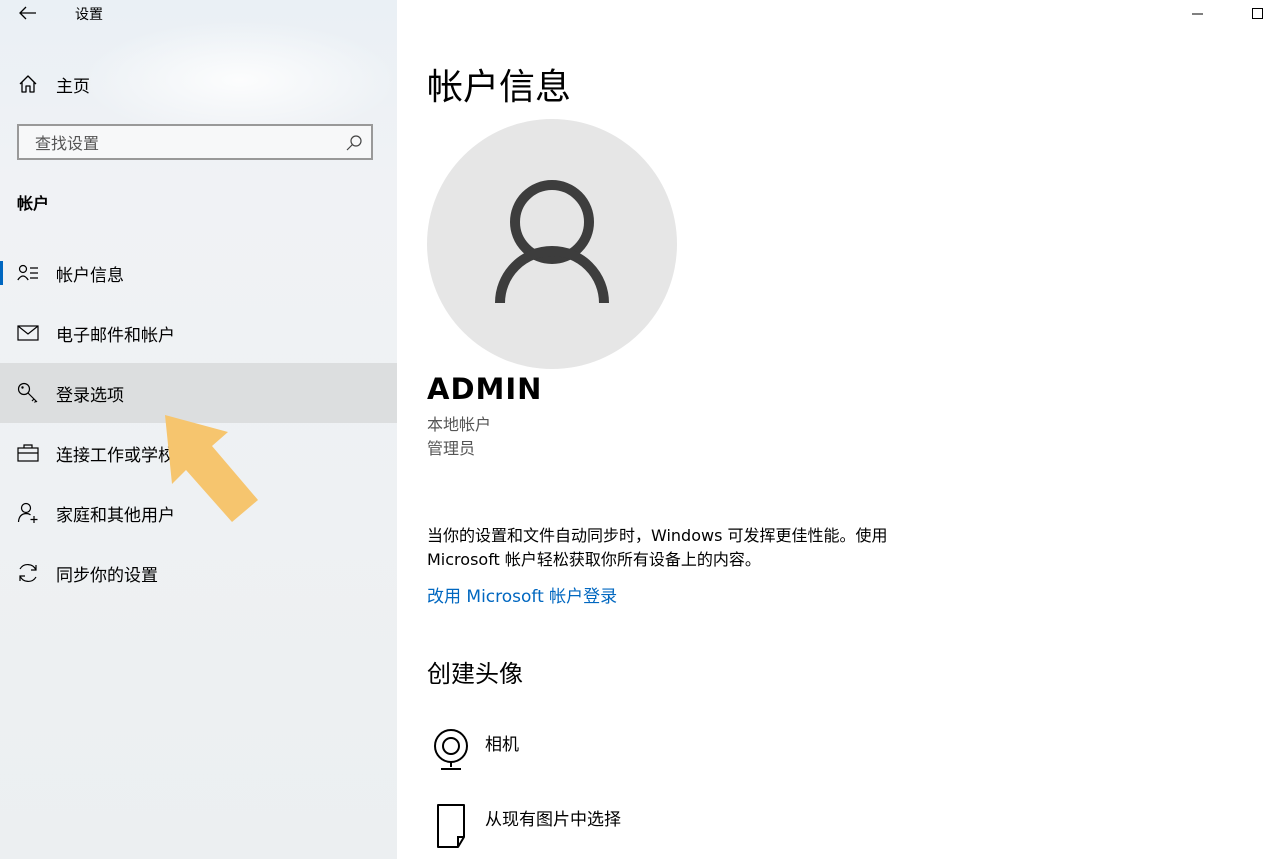 The width and height of the screenshot is (1288, 859). I want to click on search-box, so click(195, 142).